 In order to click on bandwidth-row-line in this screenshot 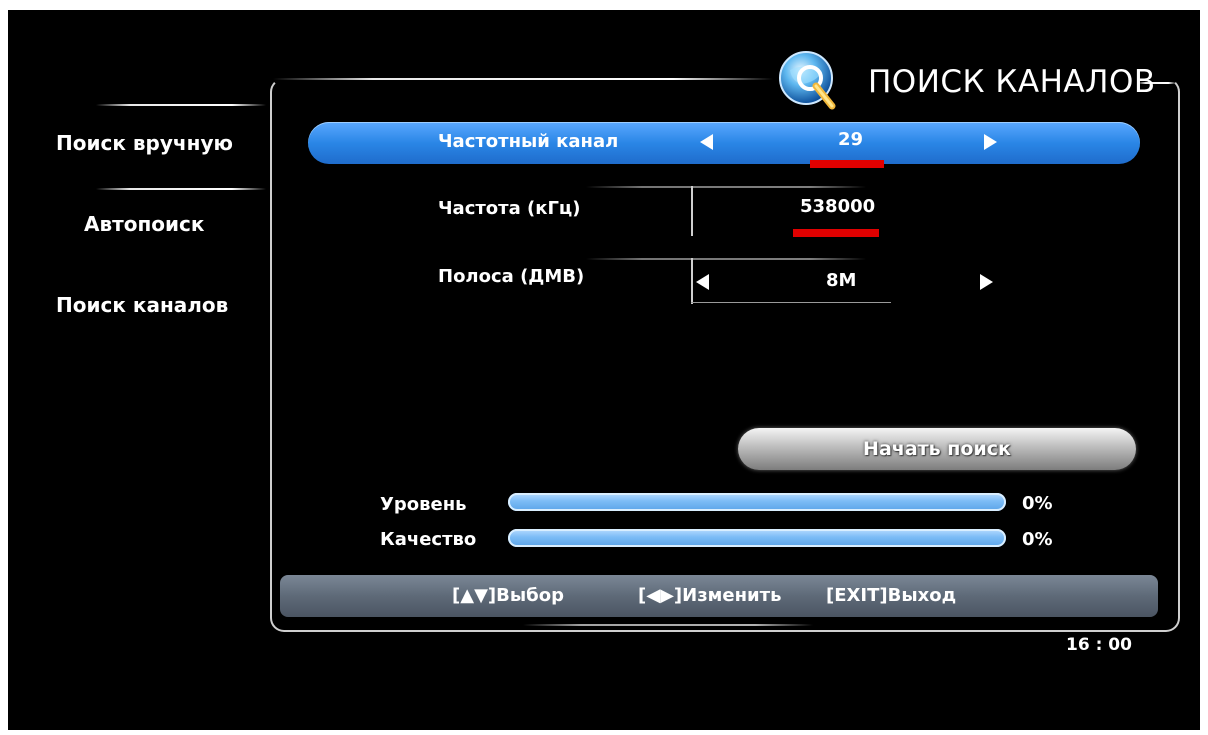, I will do `click(726, 259)`.